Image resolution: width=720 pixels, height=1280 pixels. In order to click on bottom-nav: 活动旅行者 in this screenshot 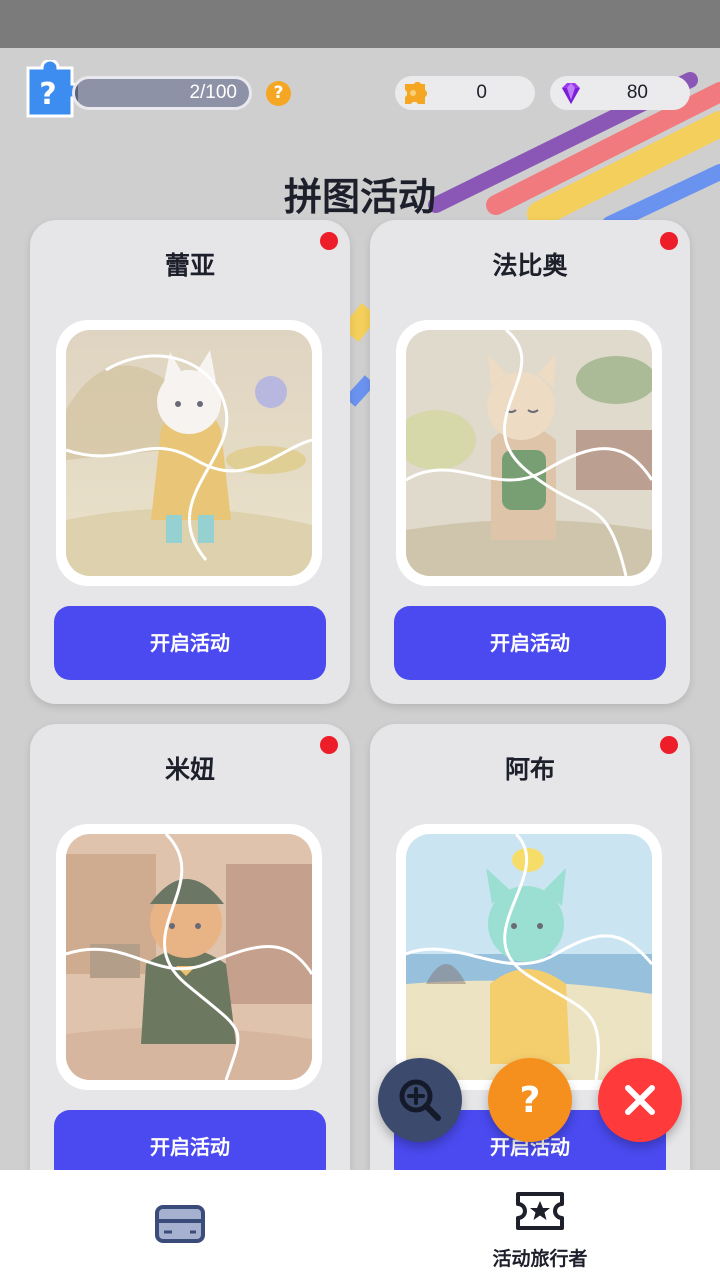, I will do `click(360, 1225)`.